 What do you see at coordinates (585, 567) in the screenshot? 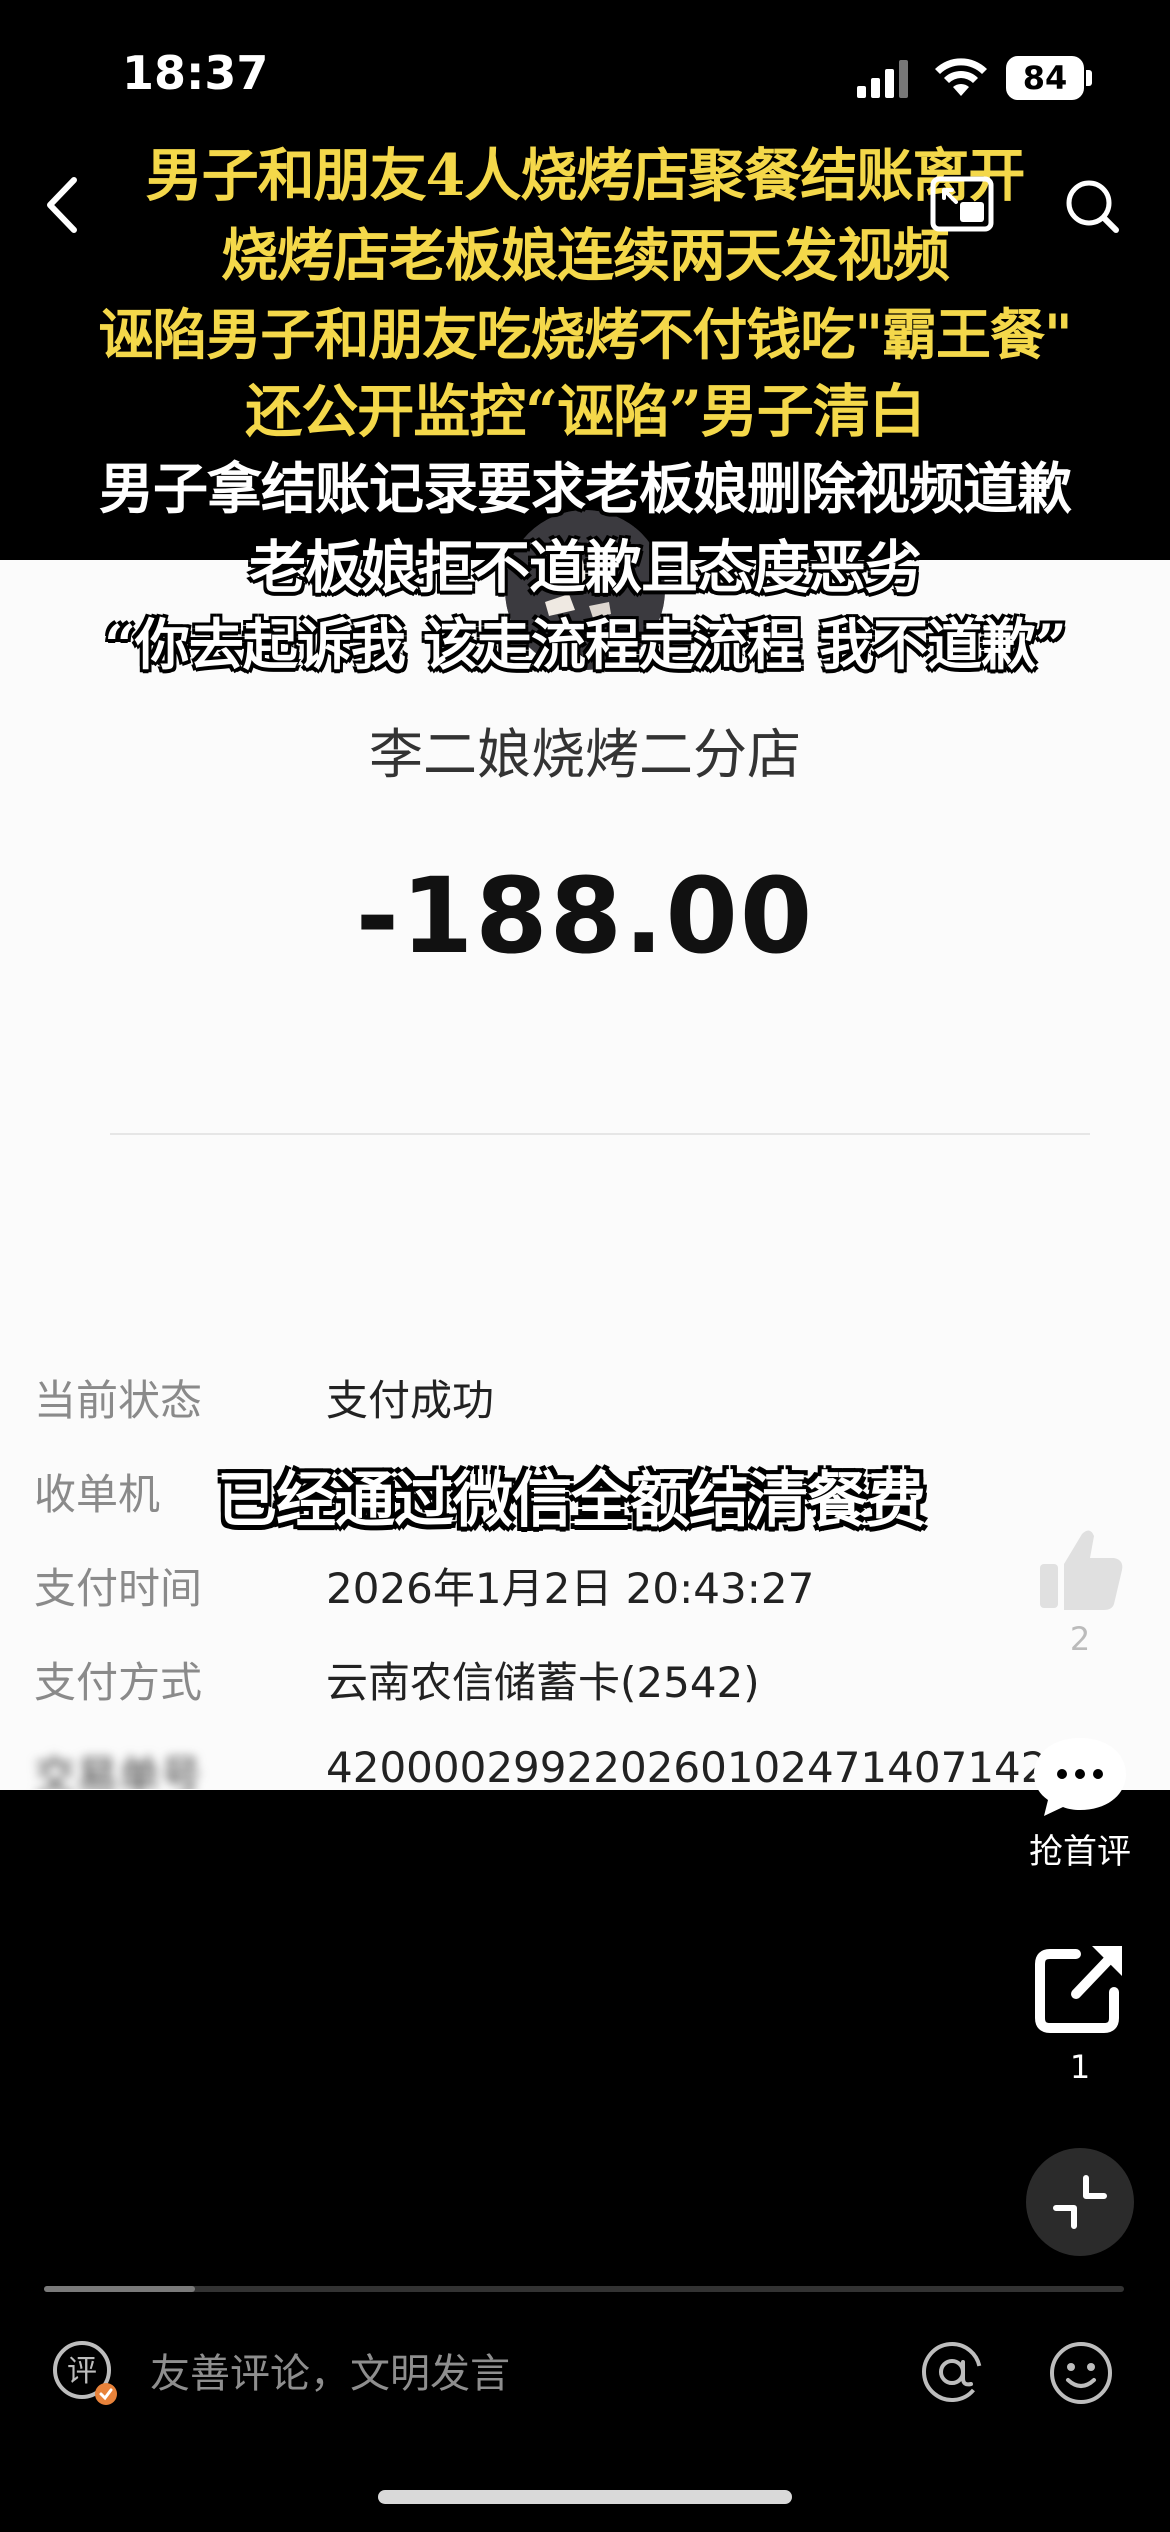
I see `caption-line: 老板娘拒不道歉且态度恶劣` at bounding box center [585, 567].